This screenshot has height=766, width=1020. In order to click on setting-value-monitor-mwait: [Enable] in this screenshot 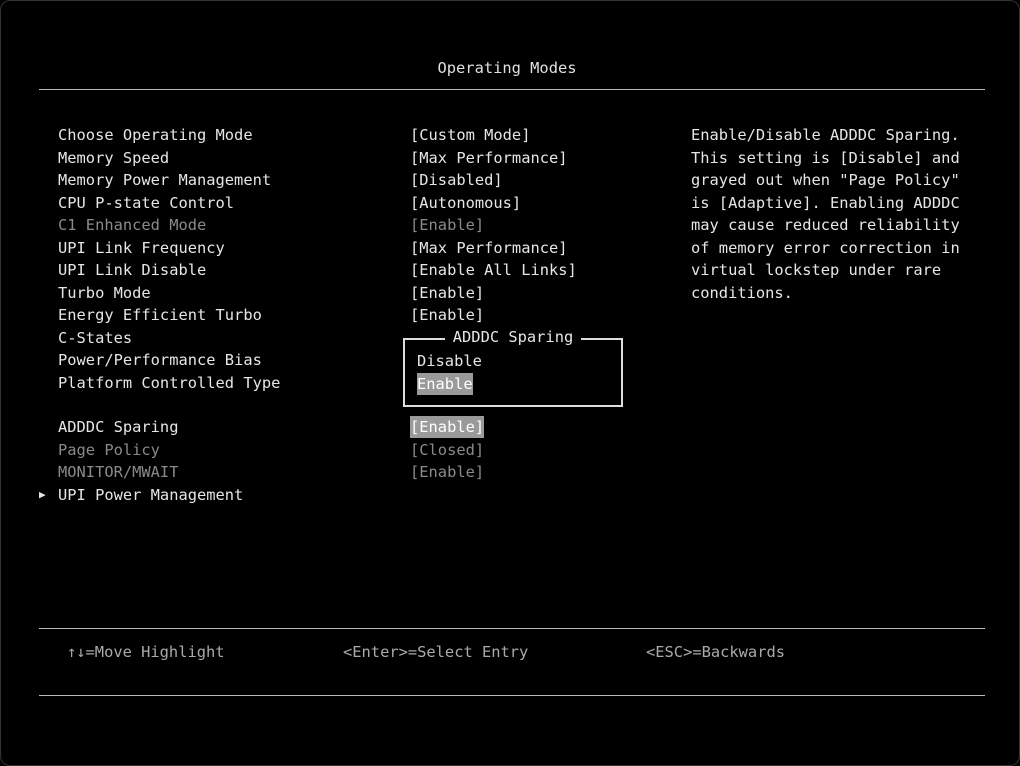, I will do `click(447, 472)`.